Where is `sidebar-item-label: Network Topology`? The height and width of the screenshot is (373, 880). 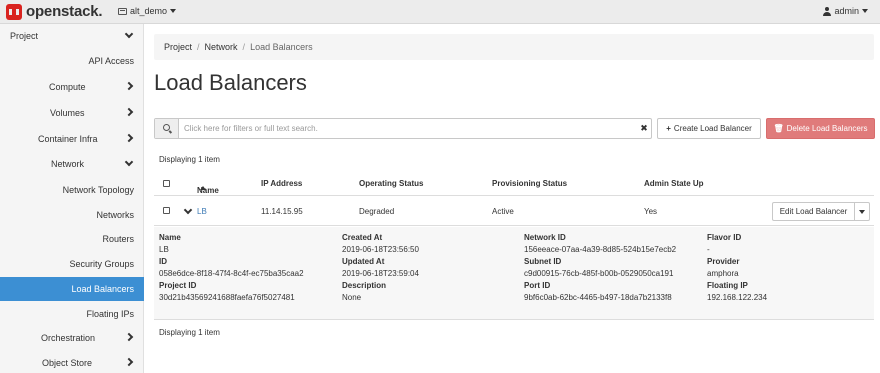 sidebar-item-label: Network Topology is located at coordinates (98, 190).